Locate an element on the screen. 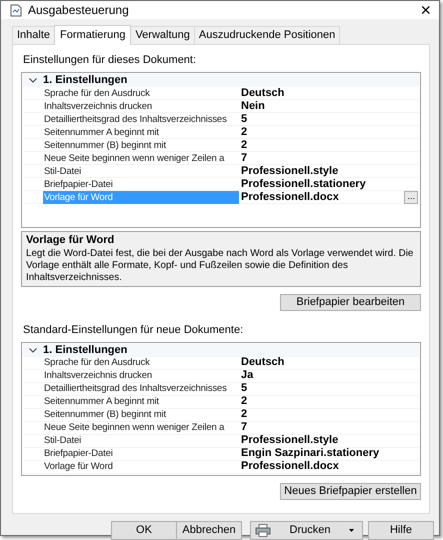  property-value: Professionell.stationery is located at coordinates (303, 184).